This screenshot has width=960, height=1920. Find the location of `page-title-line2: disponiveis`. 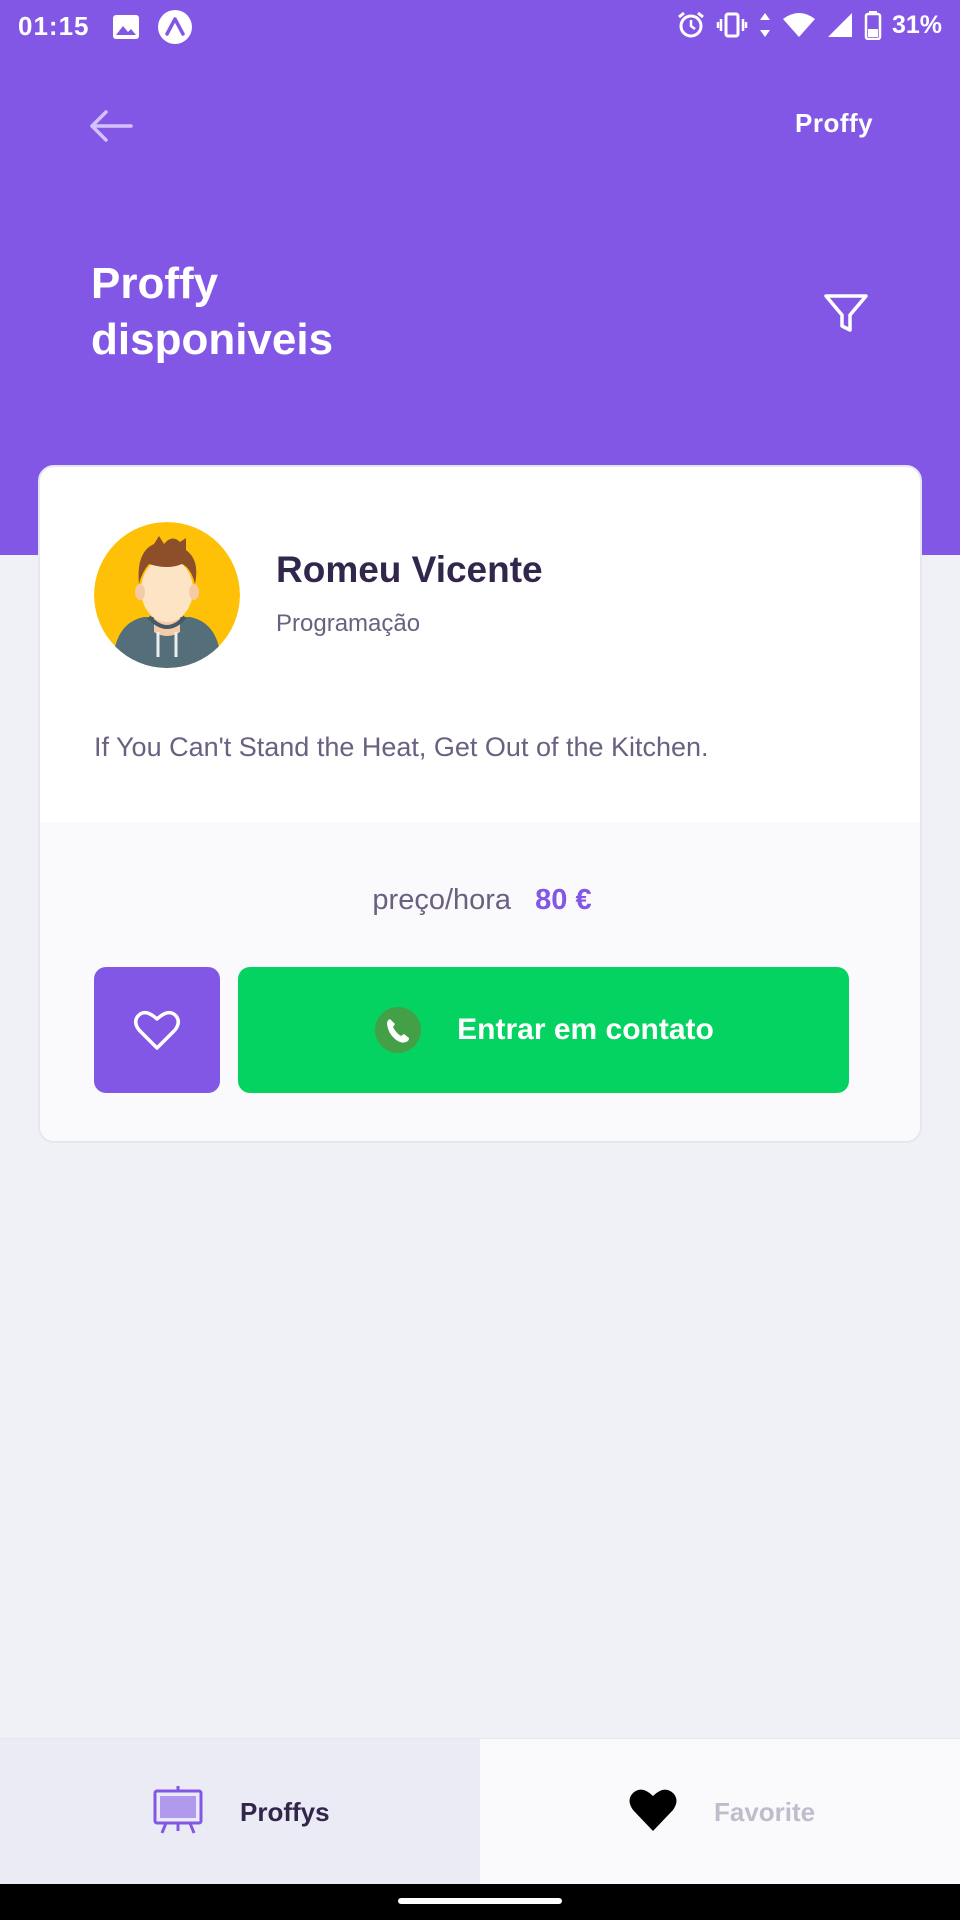

page-title-line2: disponiveis is located at coordinates (212, 339).